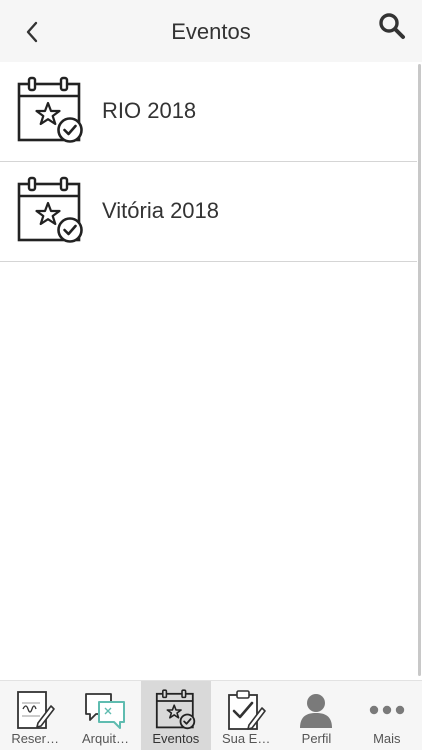 The height and width of the screenshot is (750, 422). What do you see at coordinates (247, 710) in the screenshot?
I see `clipboard-pencil-icon` at bounding box center [247, 710].